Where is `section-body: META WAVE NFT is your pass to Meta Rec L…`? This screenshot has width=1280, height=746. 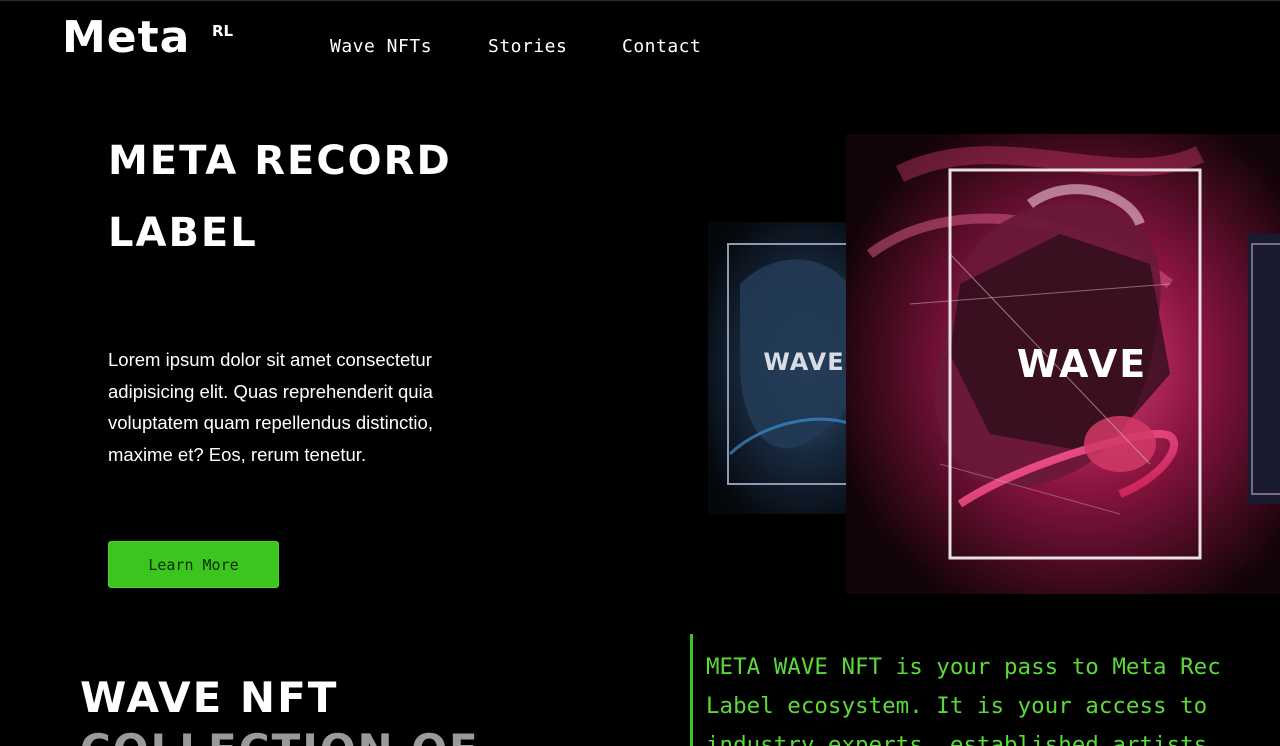 section-body: META WAVE NFT is your pass to Meta Rec L… is located at coordinates (993, 697).